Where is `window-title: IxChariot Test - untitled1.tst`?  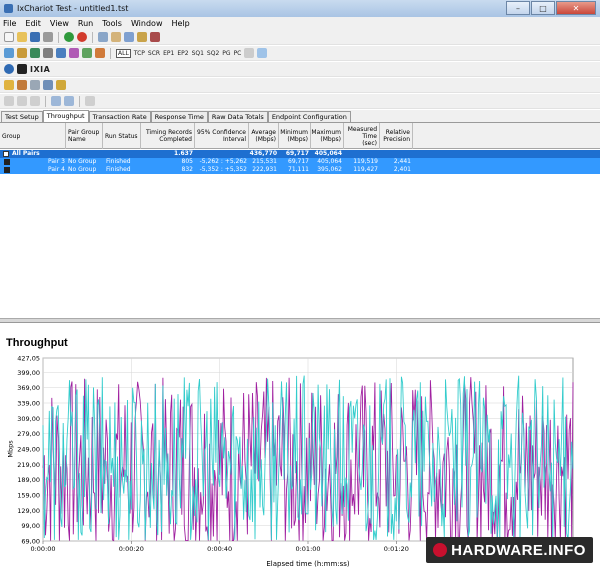
window-title: IxChariot Test - untitled1.tst is located at coordinates (73, 8).